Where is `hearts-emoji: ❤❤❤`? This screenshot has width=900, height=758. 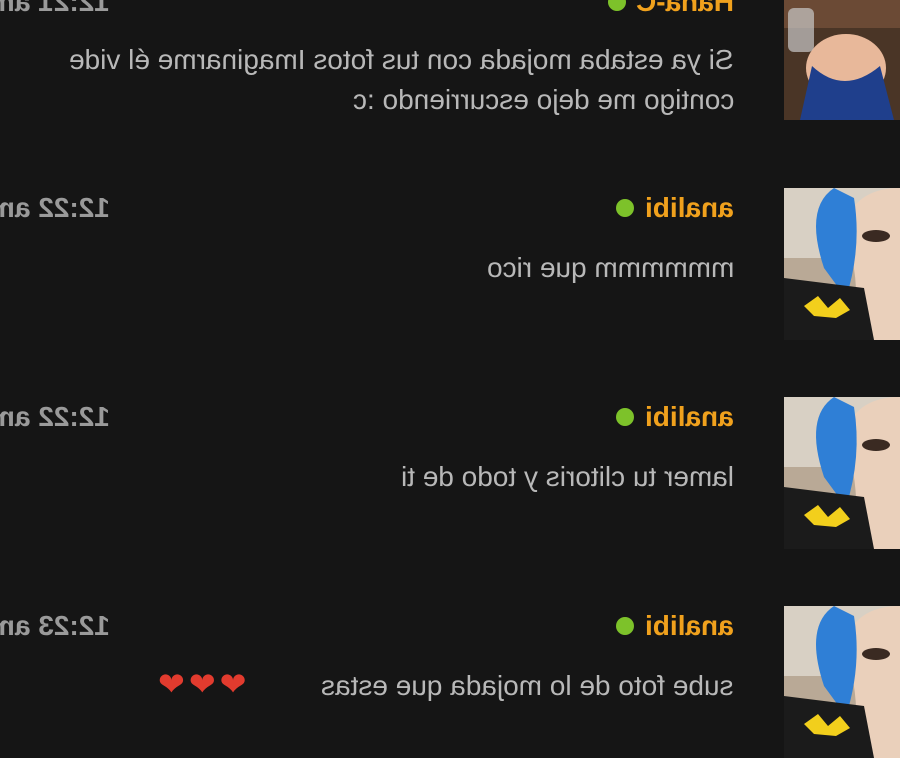
hearts-emoji: ❤❤❤ is located at coordinates (204, 684).